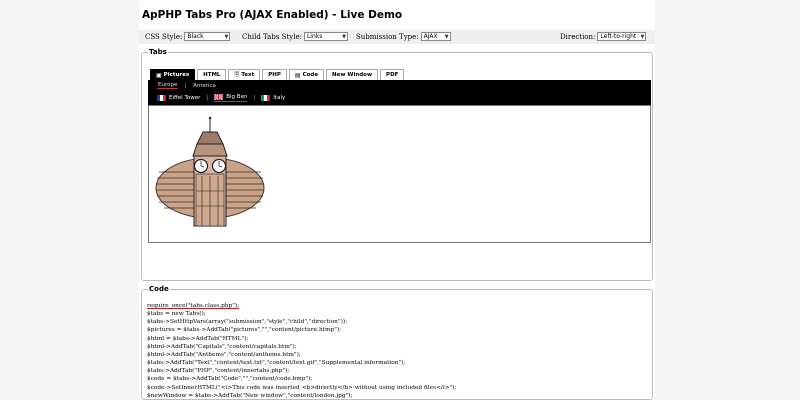  I want to click on submission-type-value: AJAX, so click(430, 36).